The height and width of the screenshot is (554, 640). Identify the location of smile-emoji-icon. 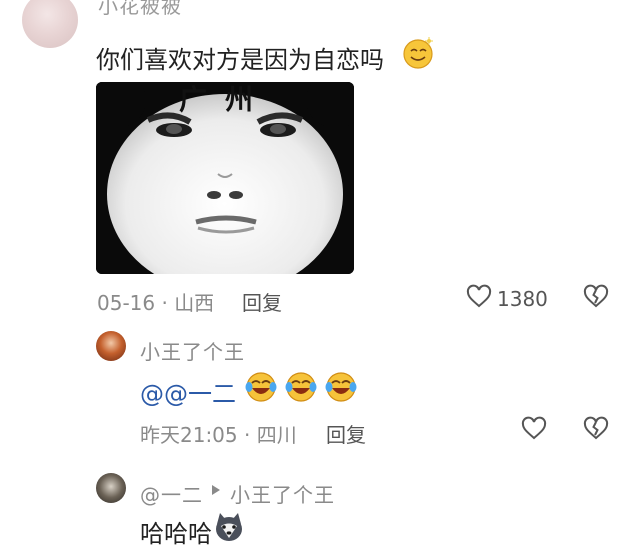
(418, 53).